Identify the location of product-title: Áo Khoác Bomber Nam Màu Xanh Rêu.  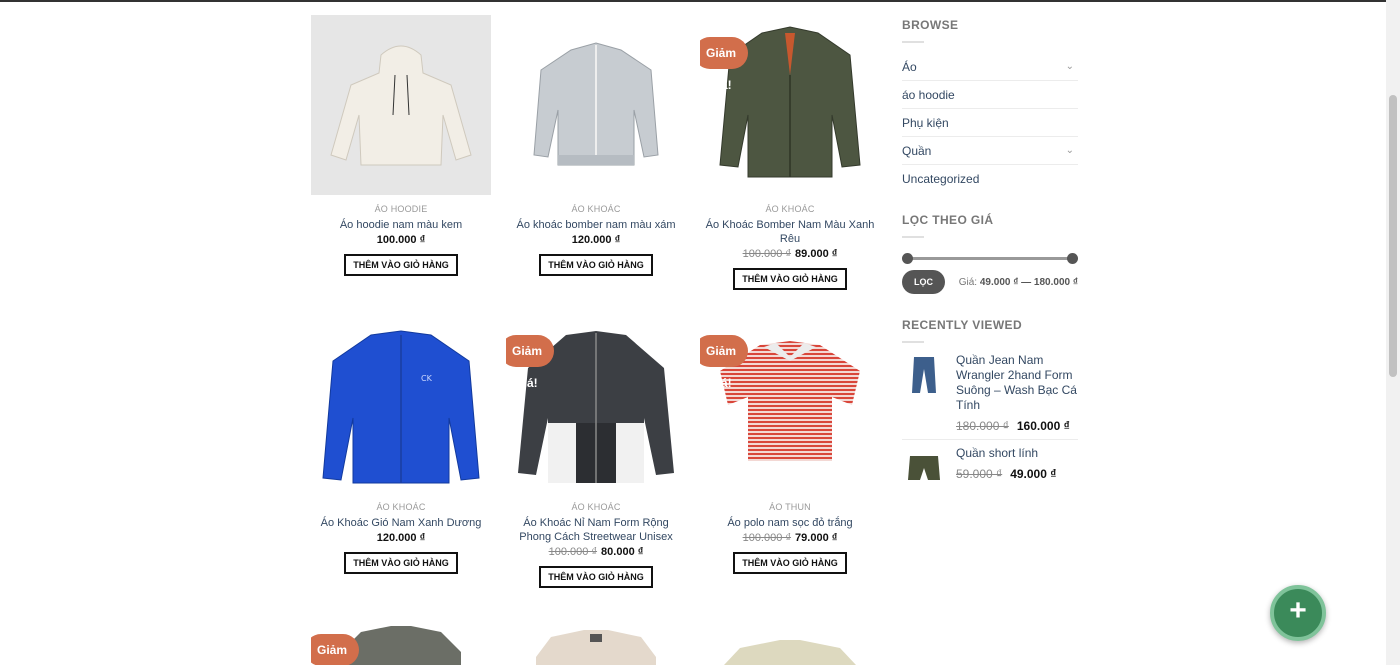
(790, 232).